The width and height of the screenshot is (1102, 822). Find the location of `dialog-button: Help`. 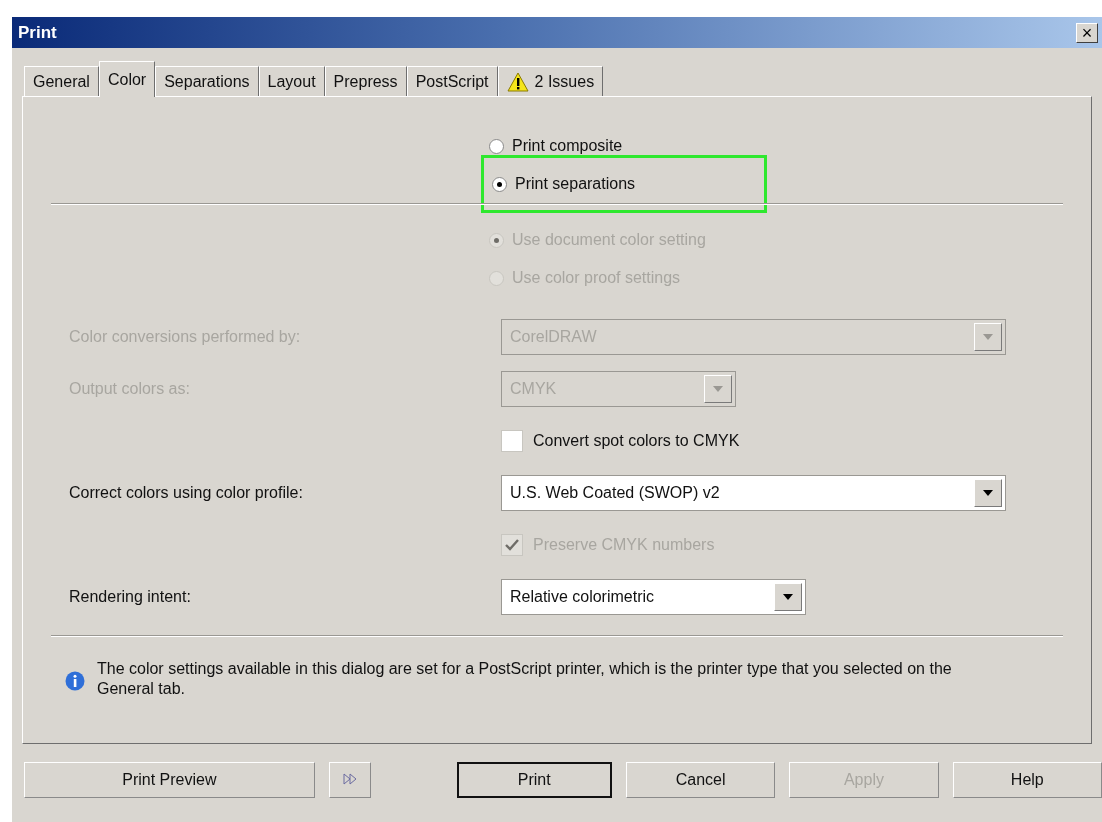

dialog-button: Help is located at coordinates (1027, 780).